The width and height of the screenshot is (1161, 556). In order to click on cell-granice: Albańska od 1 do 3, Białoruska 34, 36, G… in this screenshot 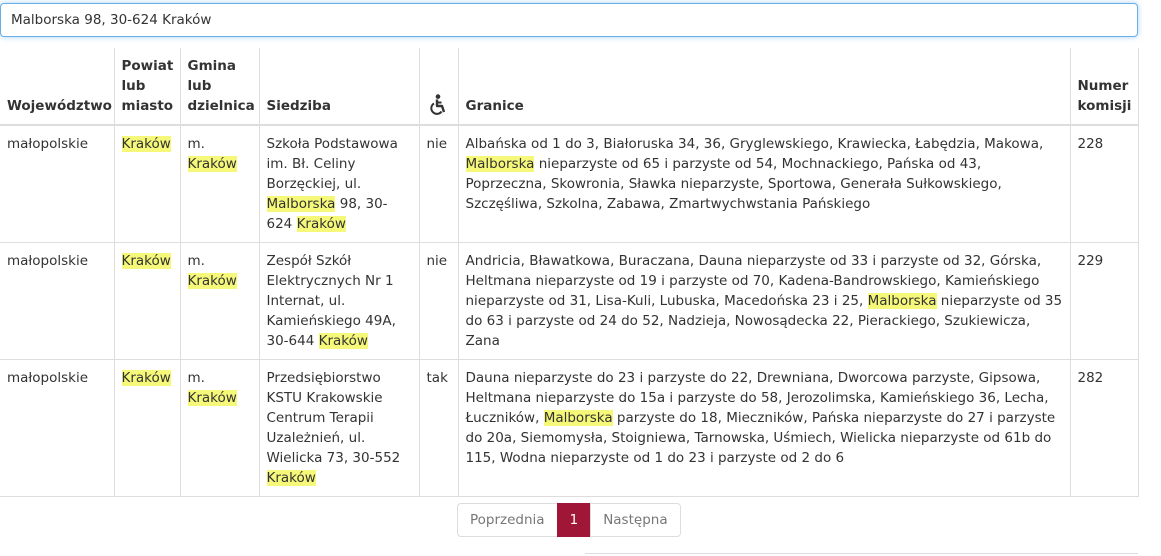, I will do `click(764, 183)`.